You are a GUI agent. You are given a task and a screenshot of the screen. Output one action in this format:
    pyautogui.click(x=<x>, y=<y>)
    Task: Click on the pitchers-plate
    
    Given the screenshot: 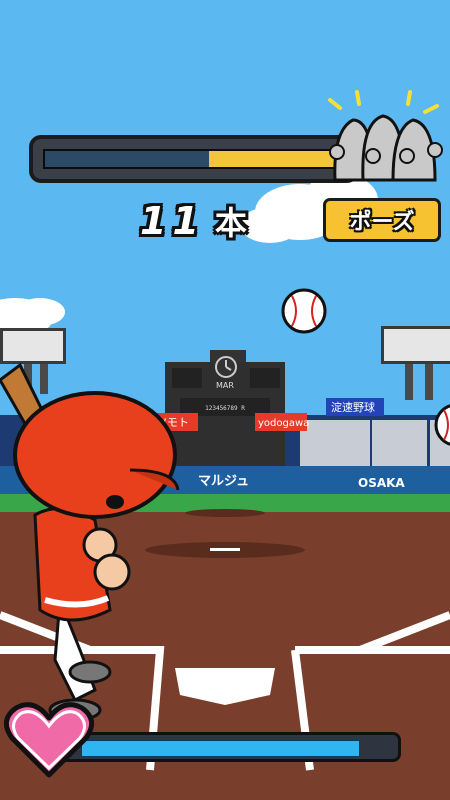 What is the action you would take?
    pyautogui.click(x=225, y=549)
    